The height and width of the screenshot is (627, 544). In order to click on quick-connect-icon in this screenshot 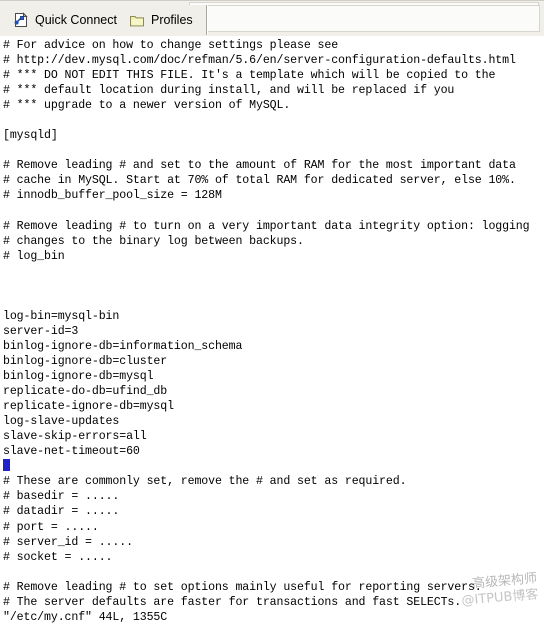, I will do `click(21, 20)`.